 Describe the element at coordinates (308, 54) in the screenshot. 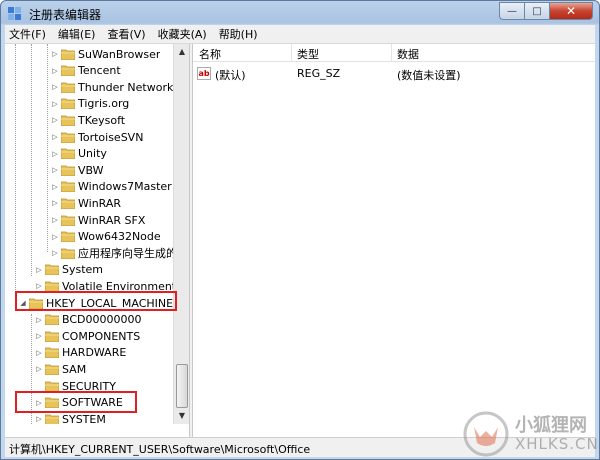

I see `column-type: 类型` at that location.